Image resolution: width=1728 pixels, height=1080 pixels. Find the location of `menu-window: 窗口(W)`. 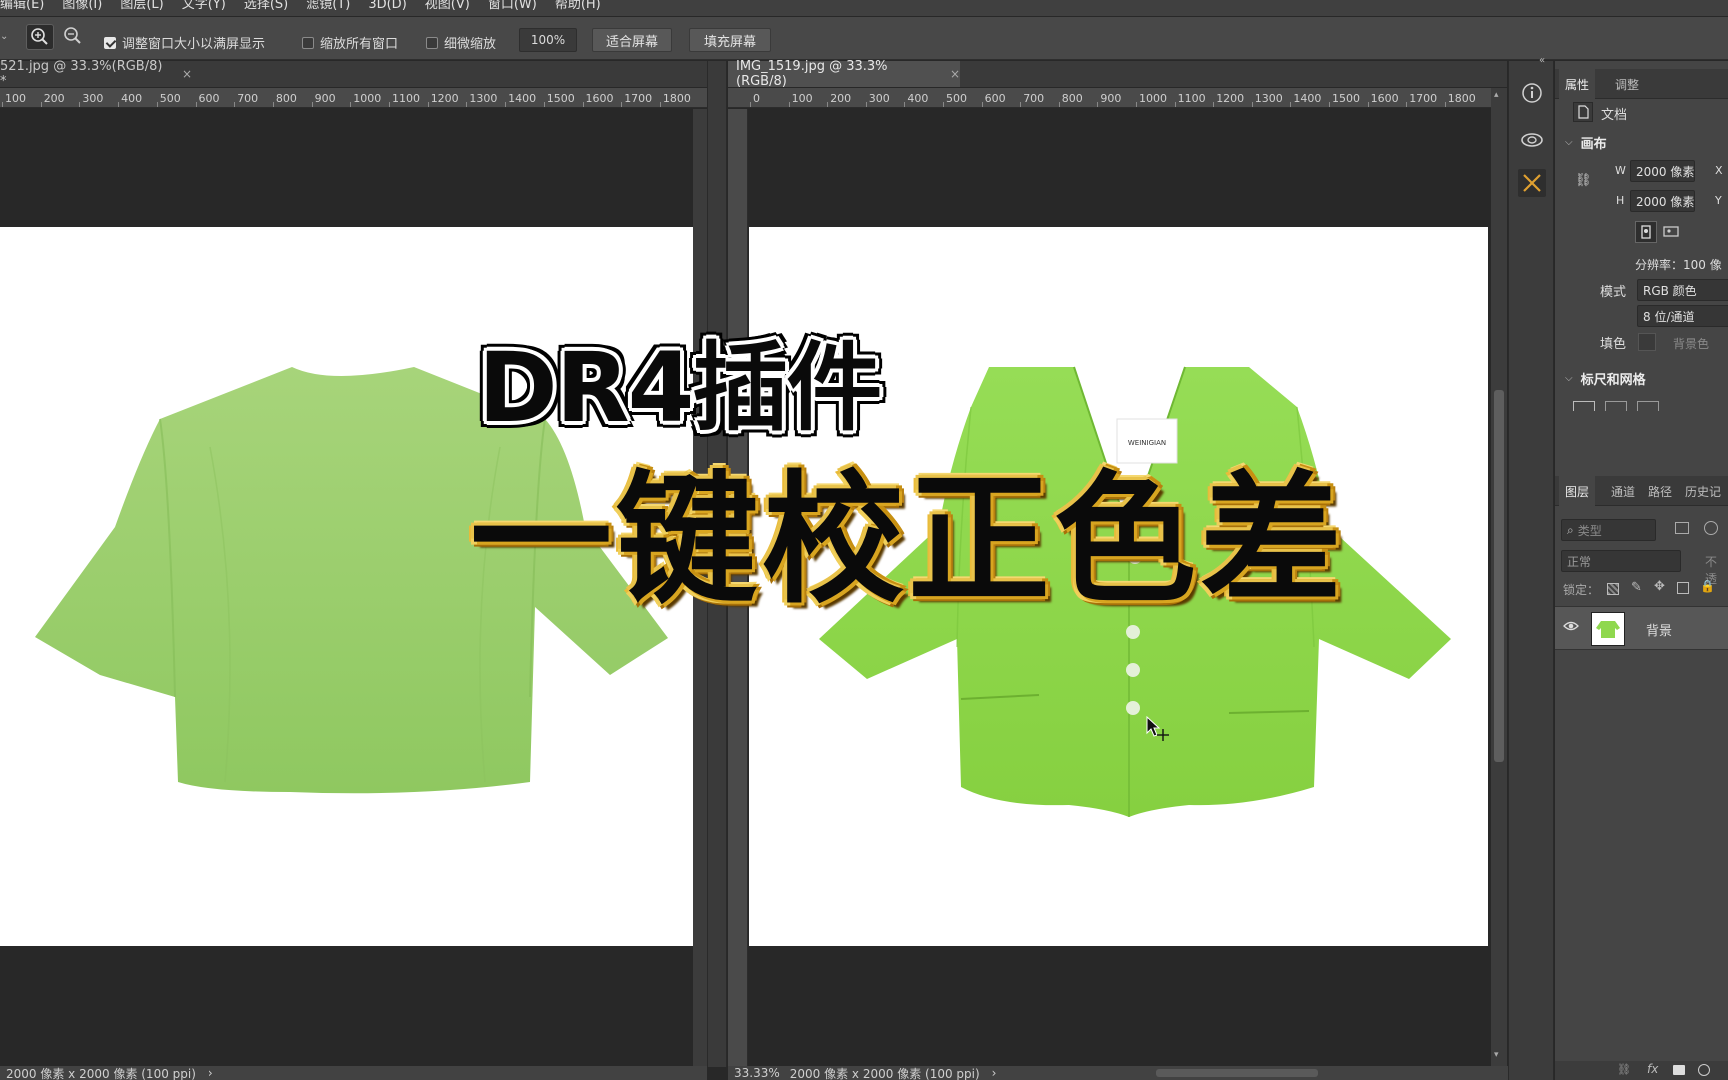

menu-window: 窗口(W) is located at coordinates (512, 6).